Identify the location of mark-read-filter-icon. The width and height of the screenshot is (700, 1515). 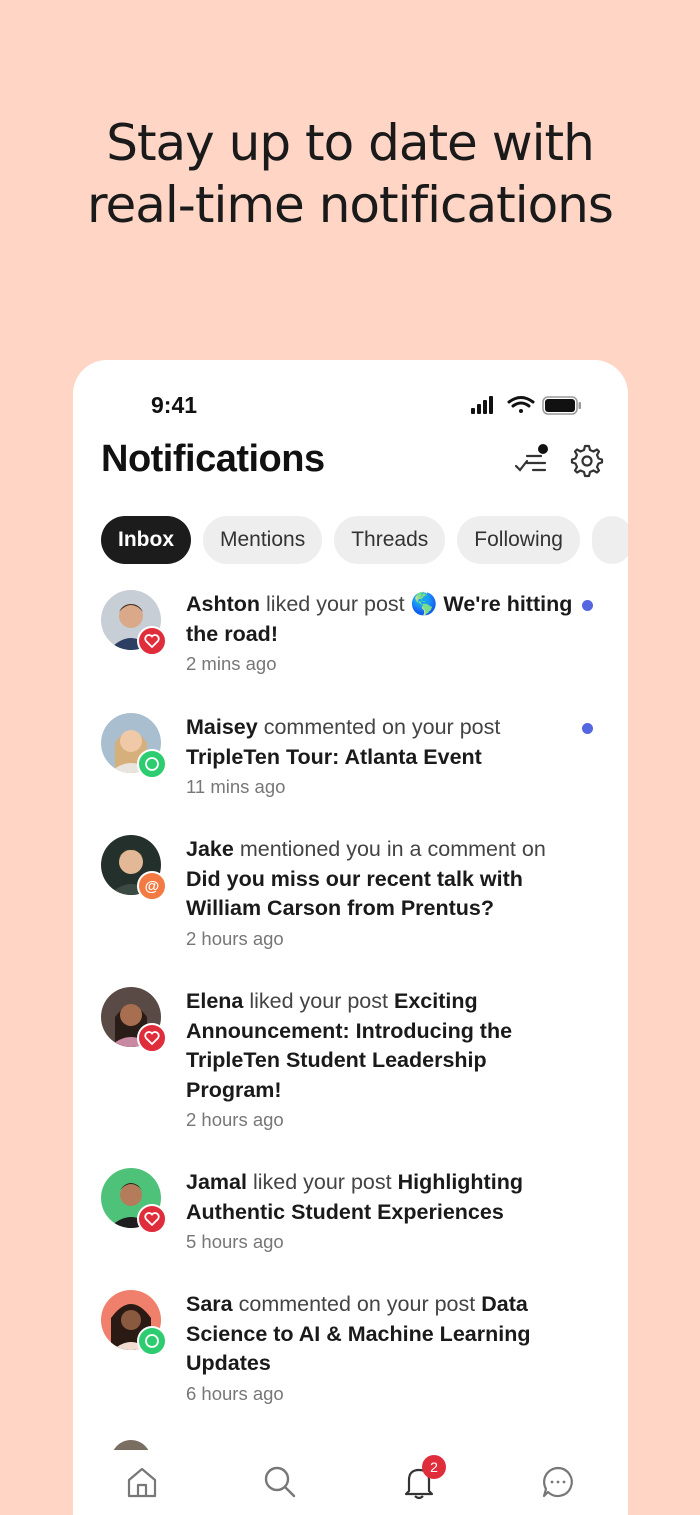
(530, 461).